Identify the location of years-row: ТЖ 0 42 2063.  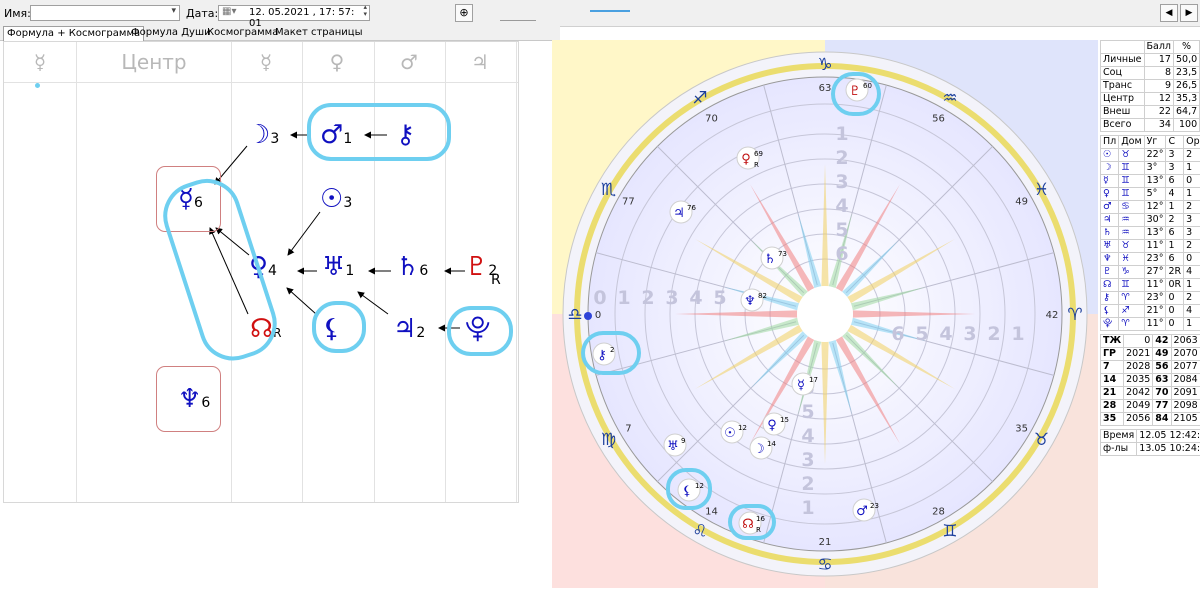
(1149, 341).